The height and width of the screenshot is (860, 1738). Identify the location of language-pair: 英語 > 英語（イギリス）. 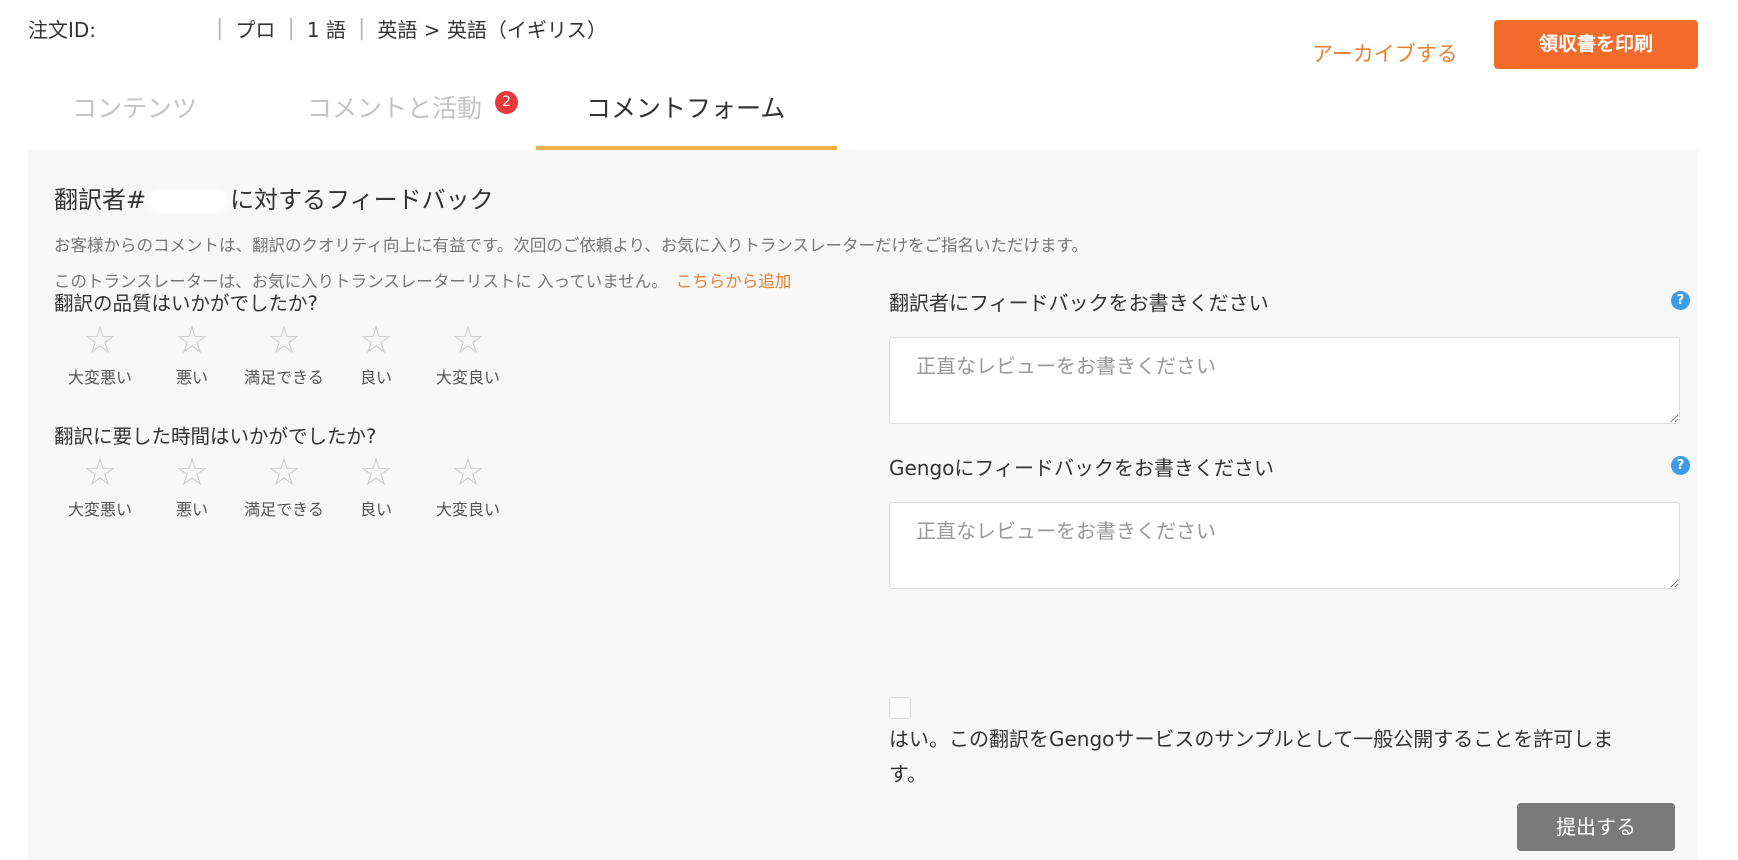
(492, 30).